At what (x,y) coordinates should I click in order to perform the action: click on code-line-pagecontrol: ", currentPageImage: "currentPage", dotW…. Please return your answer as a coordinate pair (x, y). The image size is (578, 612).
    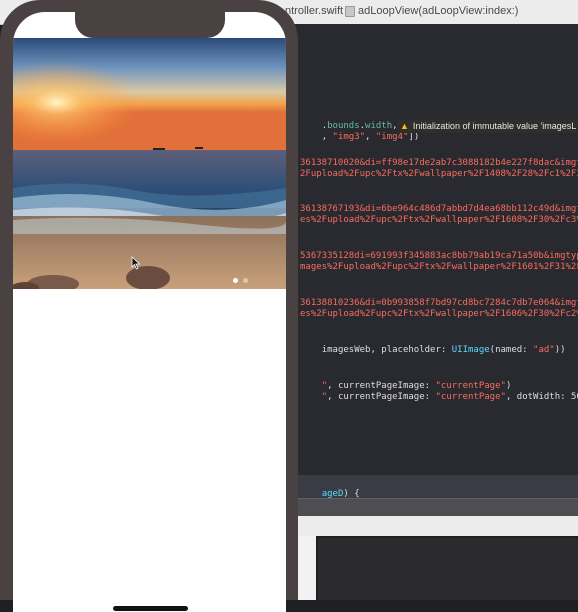
    Looking at the image, I should click on (449, 397).